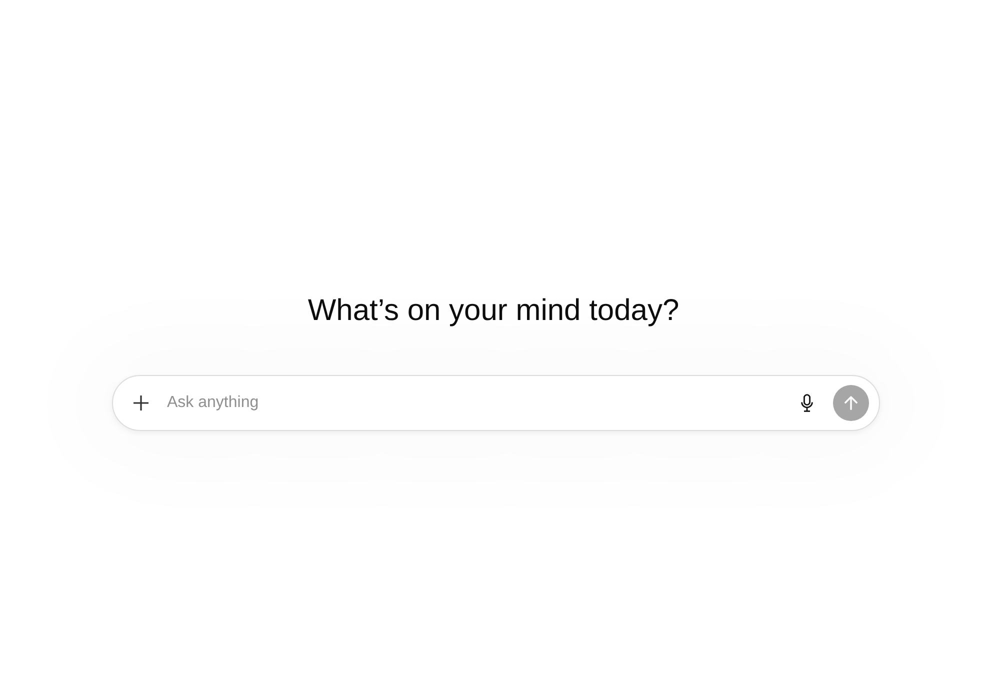  Describe the element at coordinates (494, 311) in the screenshot. I see `page-heading: What’s on your mind today?` at that location.